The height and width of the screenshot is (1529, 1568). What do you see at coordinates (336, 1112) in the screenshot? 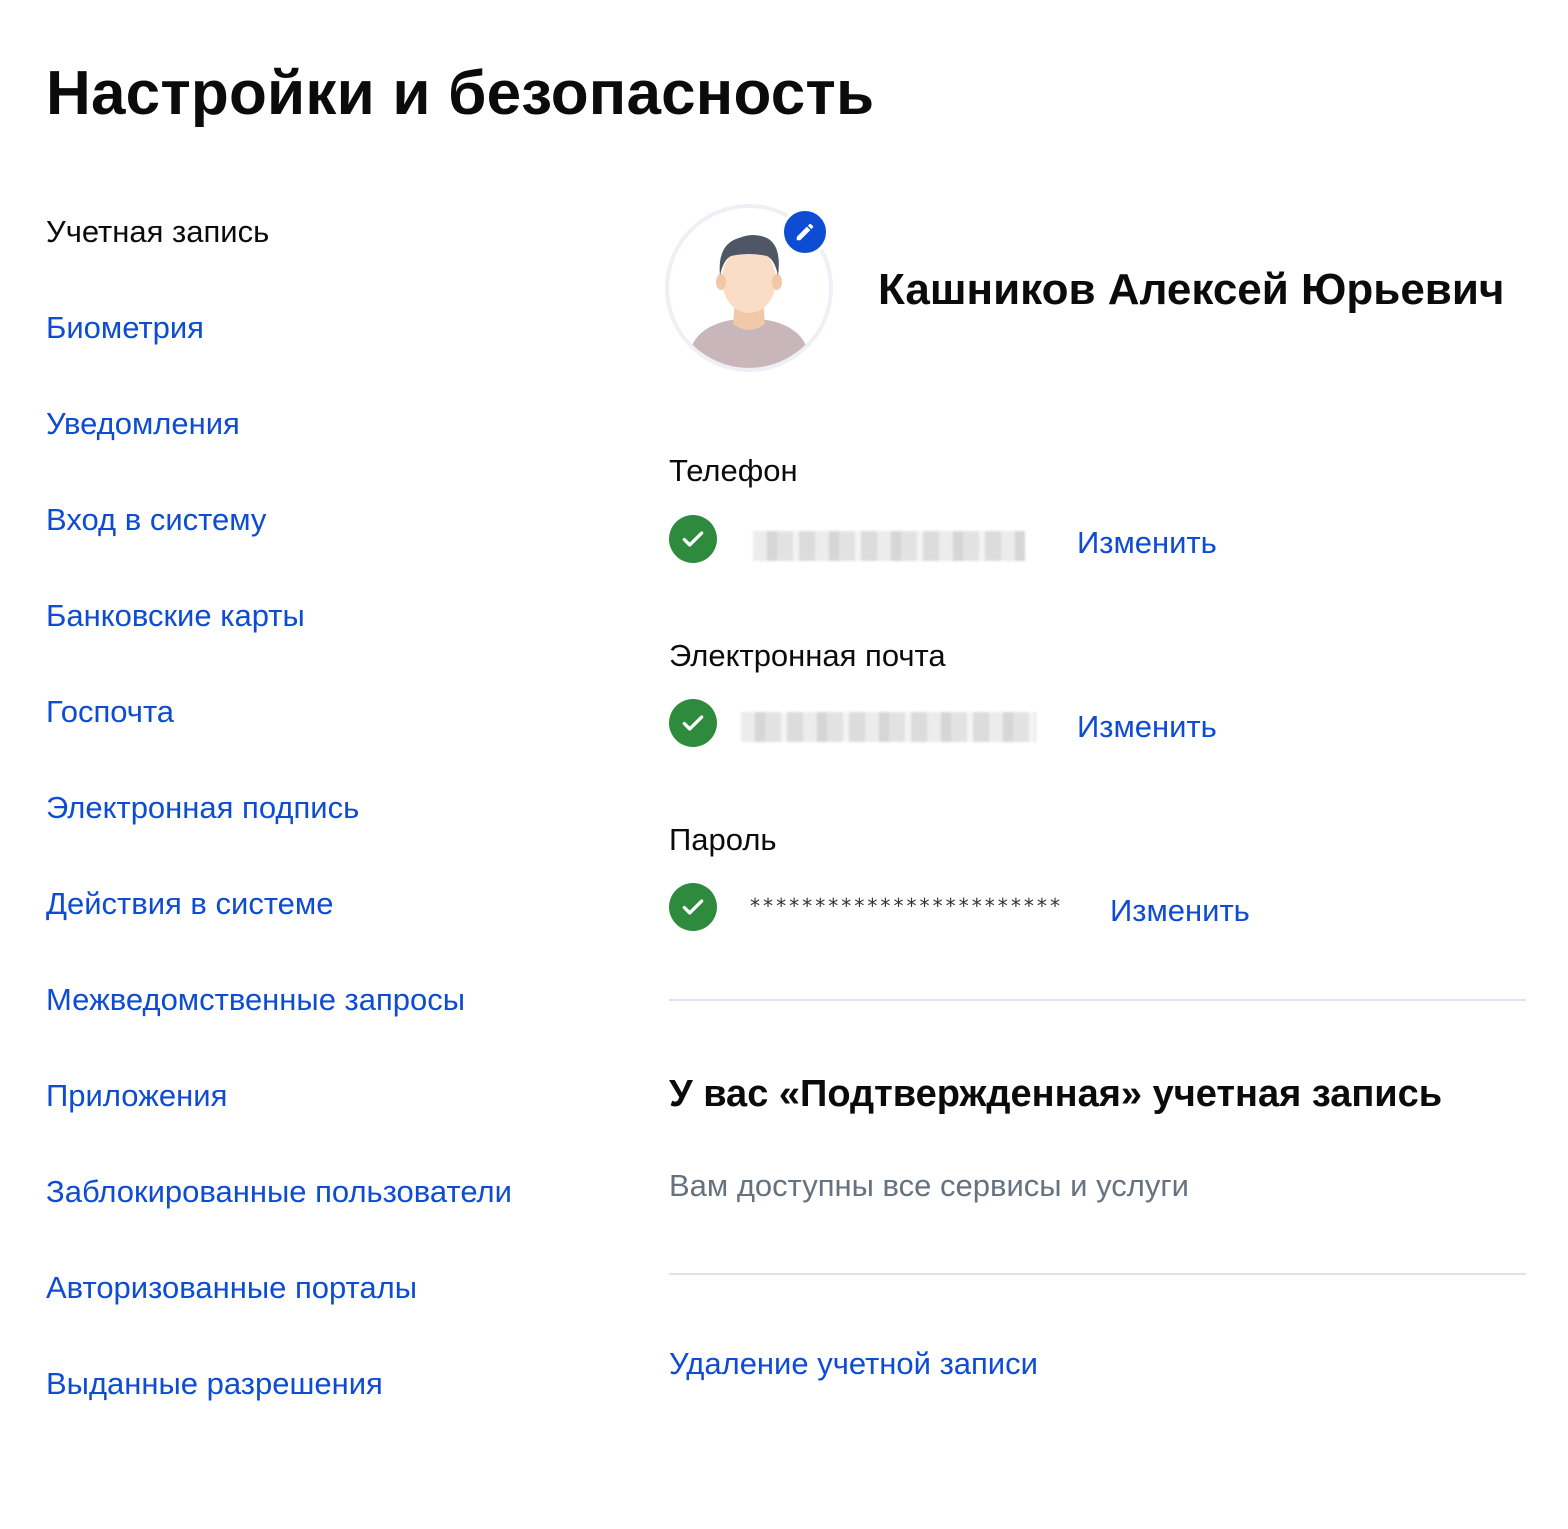
I see `sidebar-item-applications: Приложения` at bounding box center [336, 1112].